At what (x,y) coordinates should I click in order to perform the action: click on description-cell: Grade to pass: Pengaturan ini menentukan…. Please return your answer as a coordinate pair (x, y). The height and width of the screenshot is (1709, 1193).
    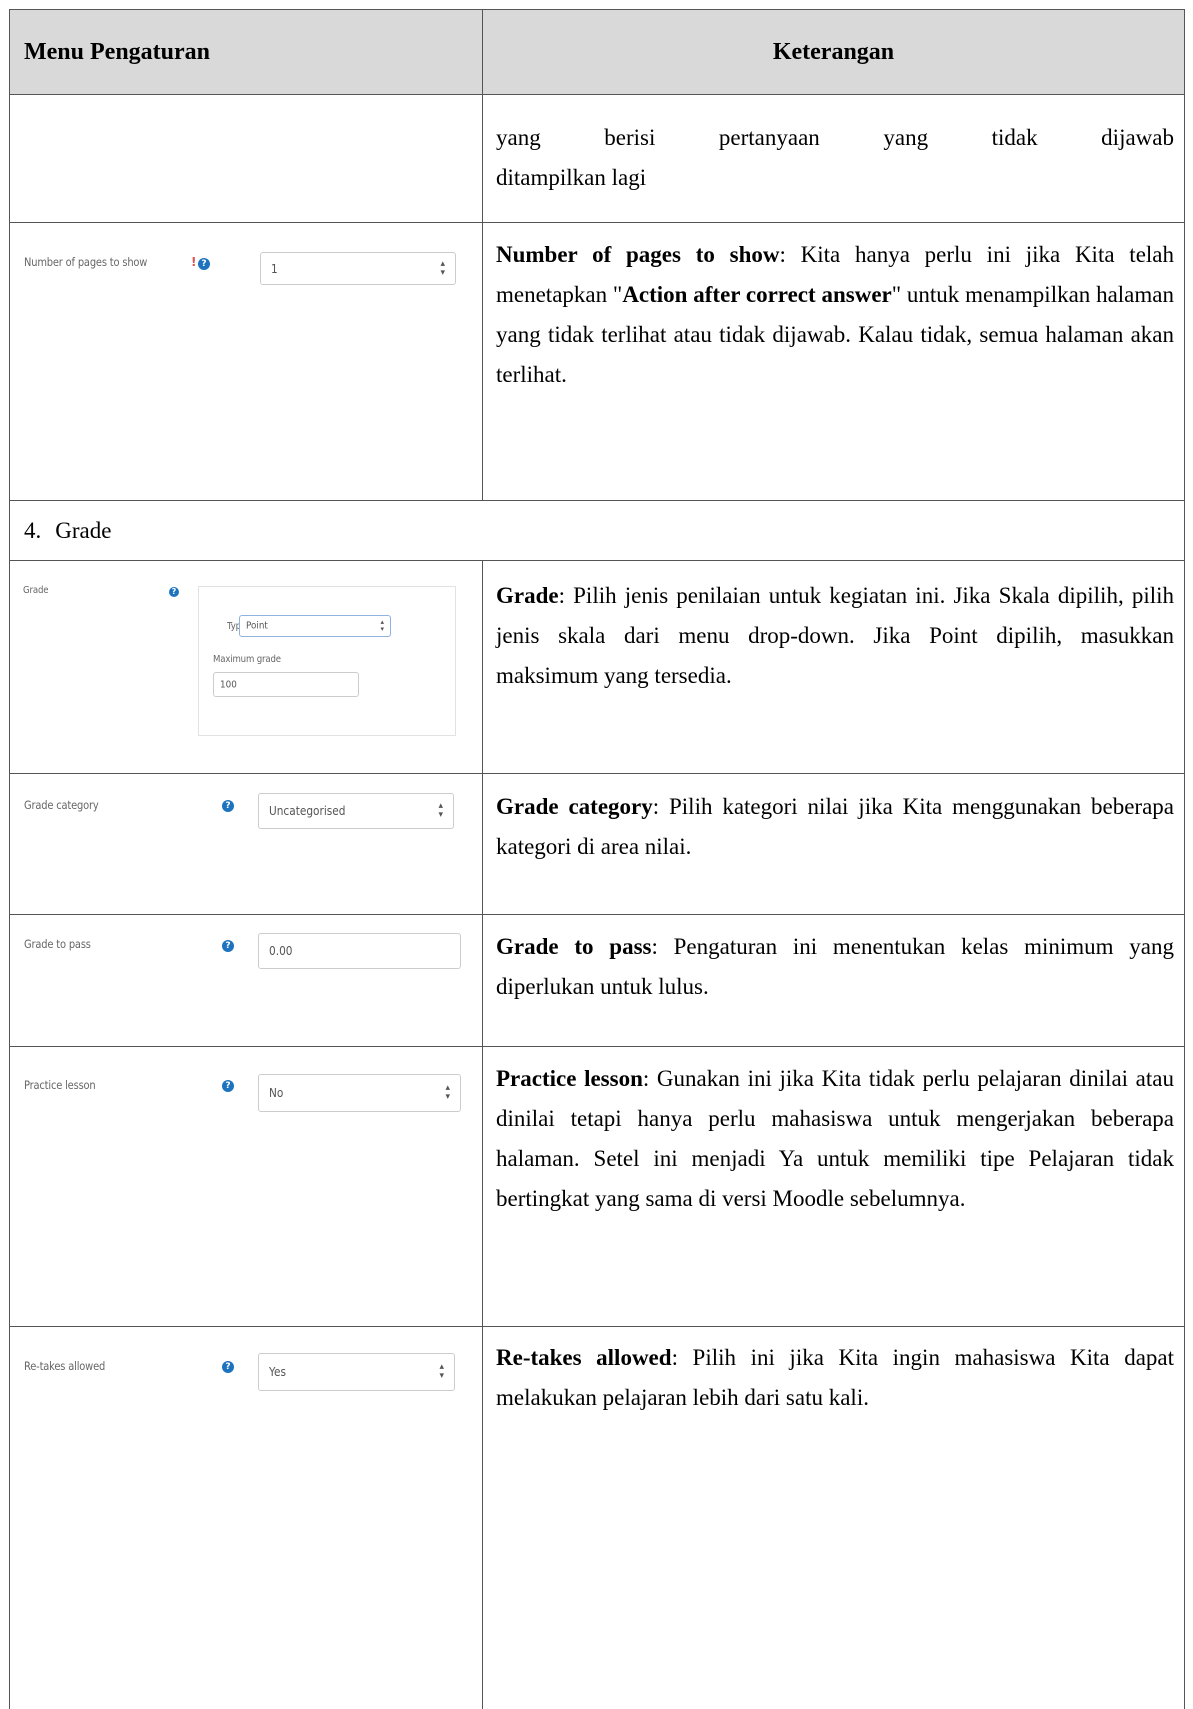
    Looking at the image, I should click on (833, 980).